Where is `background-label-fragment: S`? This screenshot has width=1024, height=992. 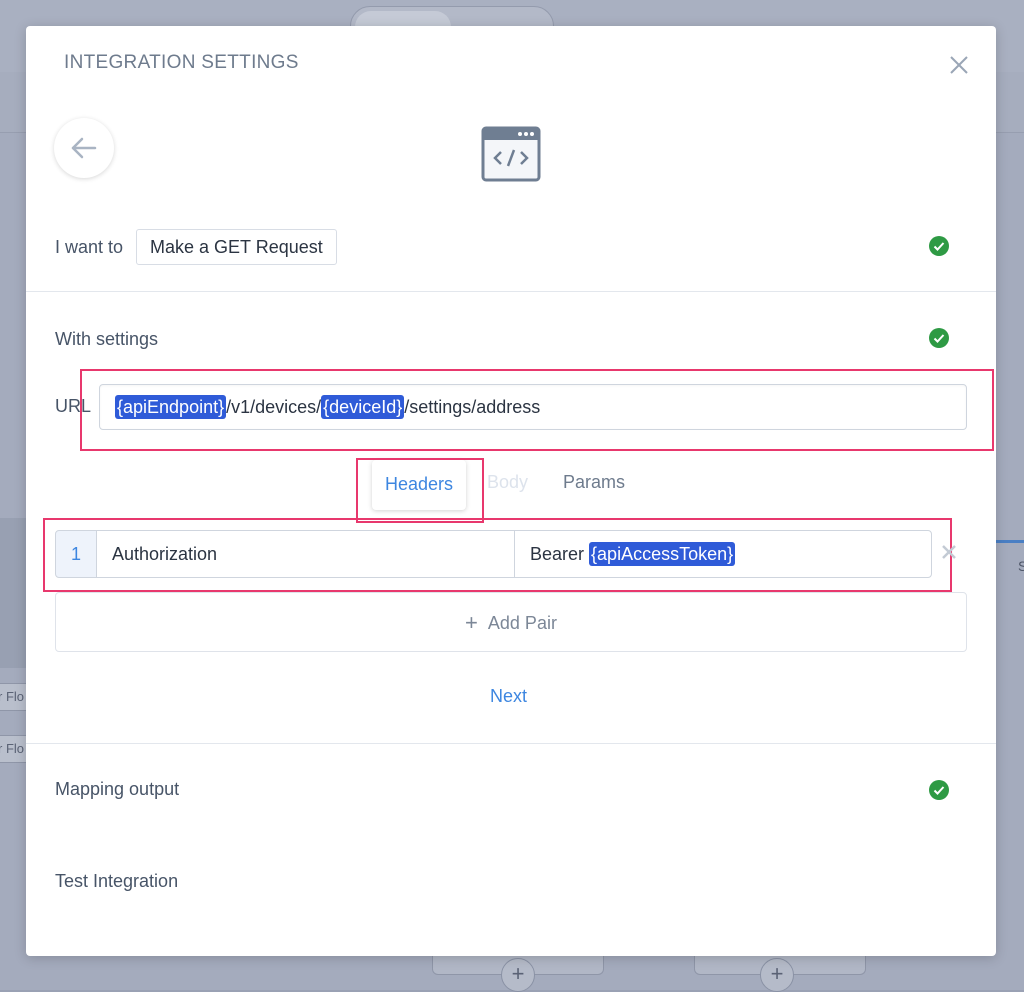 background-label-fragment: S is located at coordinates (1021, 566).